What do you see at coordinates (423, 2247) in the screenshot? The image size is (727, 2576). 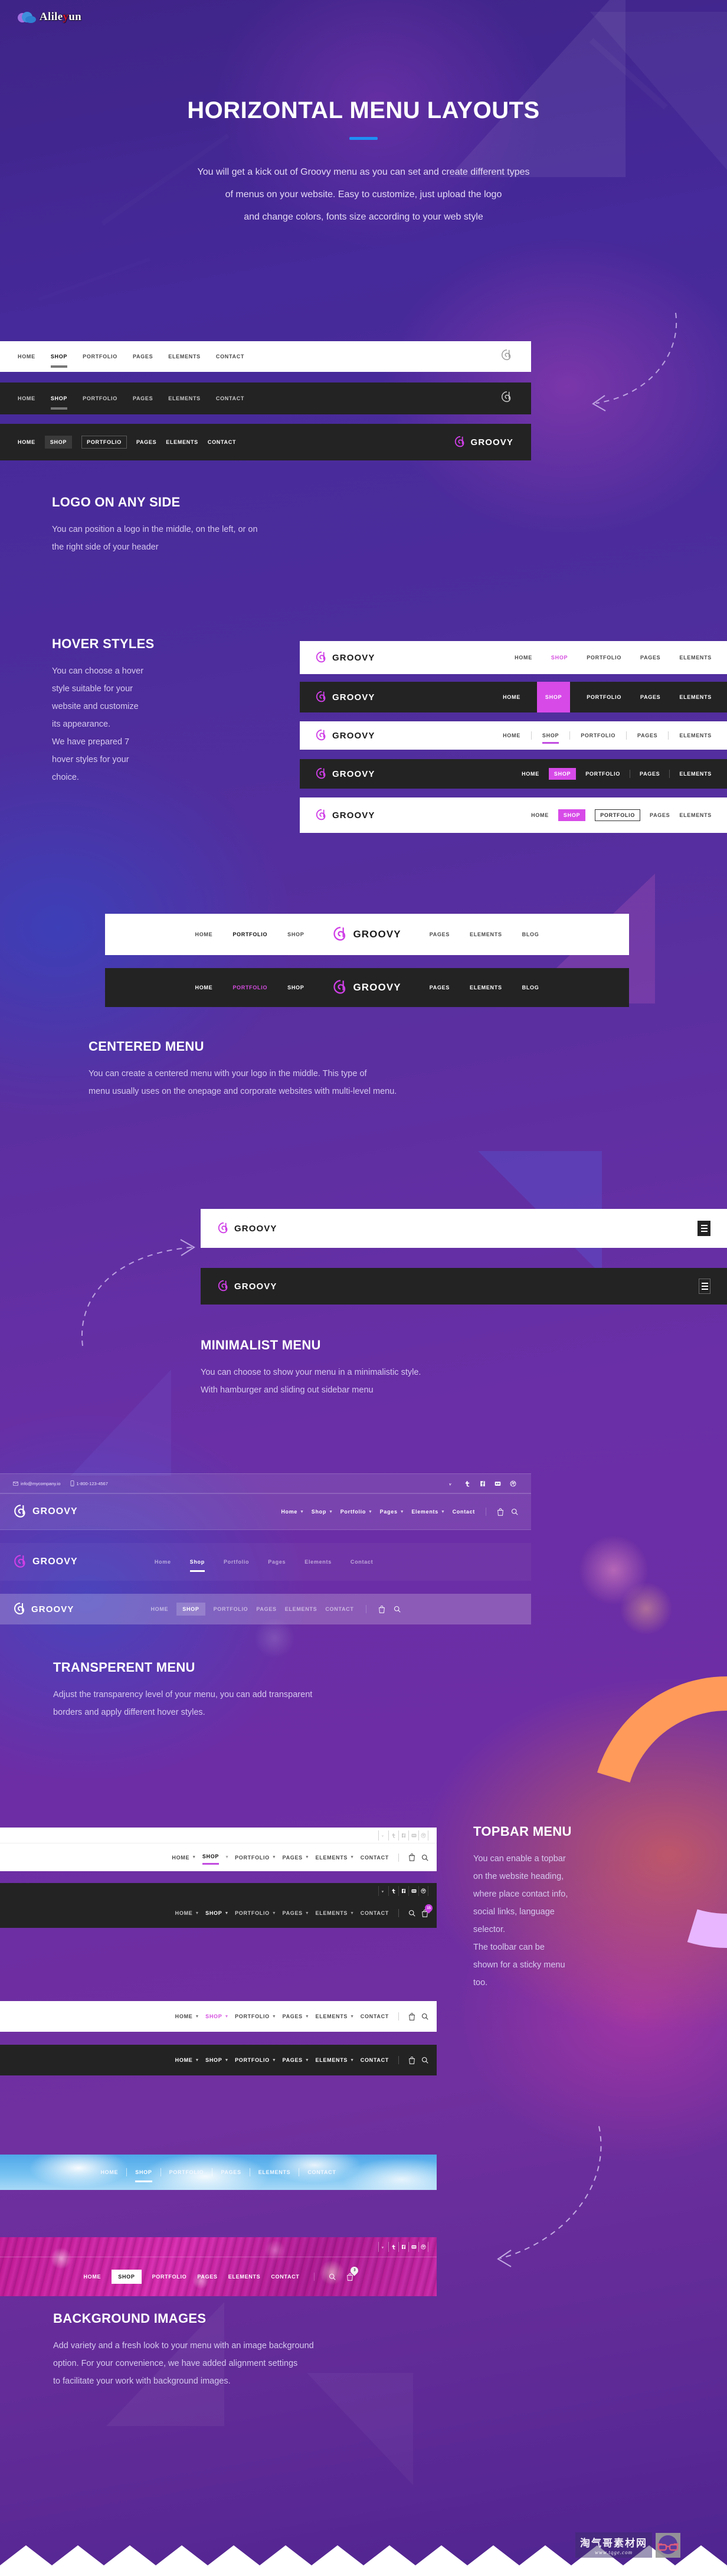 I see `dribbble-icon` at bounding box center [423, 2247].